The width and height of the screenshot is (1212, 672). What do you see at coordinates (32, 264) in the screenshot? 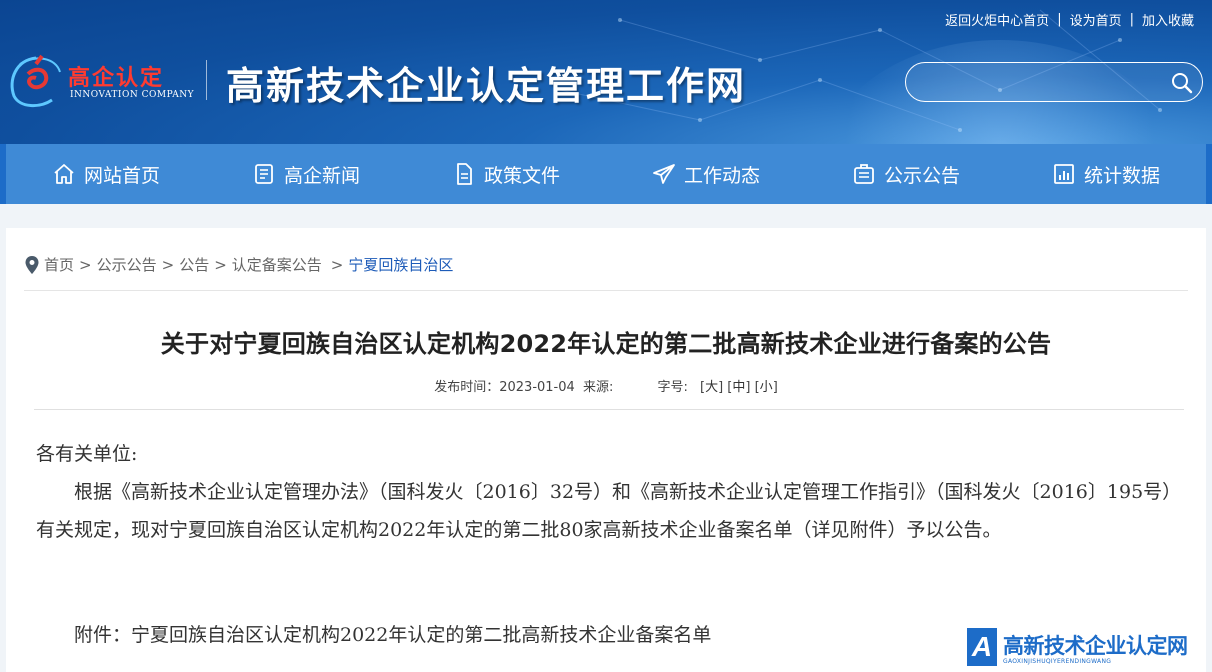
I see `location-pin-icon` at bounding box center [32, 264].